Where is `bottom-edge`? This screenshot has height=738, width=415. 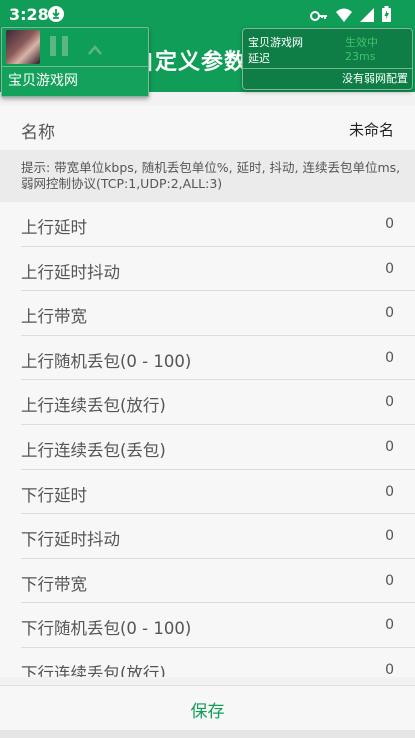
bottom-edge is located at coordinates (207, 734).